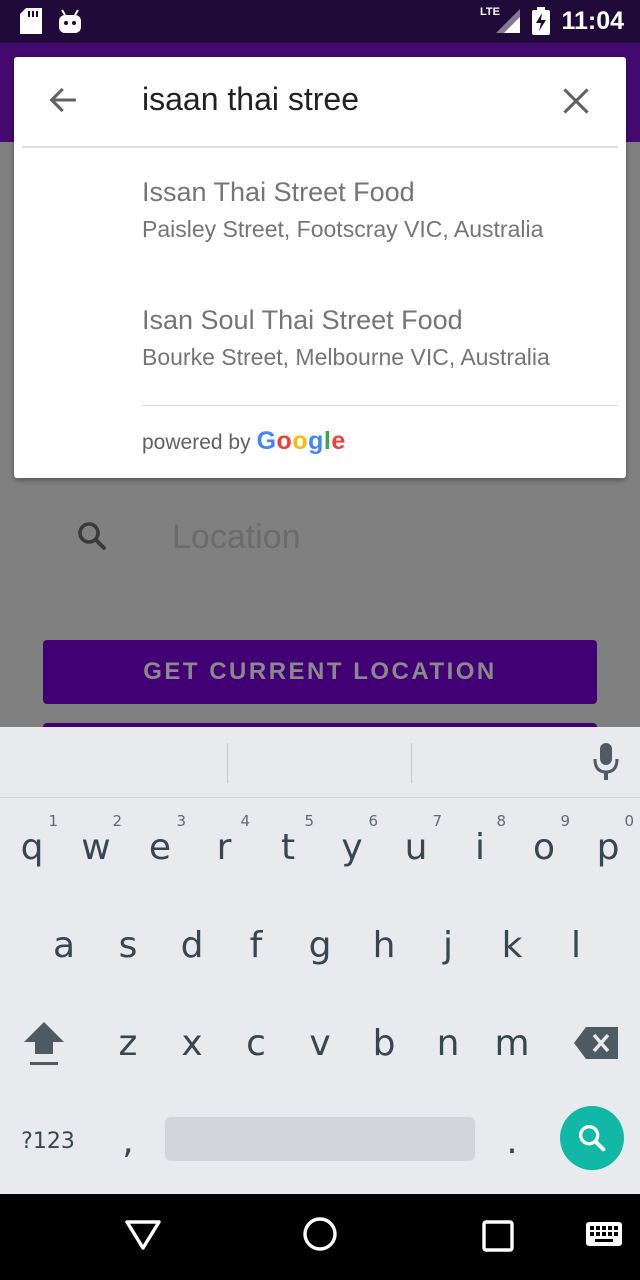 The height and width of the screenshot is (1280, 640). I want to click on suggestion-address: Paisley Street, Footscray VIC, Australia, so click(343, 229).